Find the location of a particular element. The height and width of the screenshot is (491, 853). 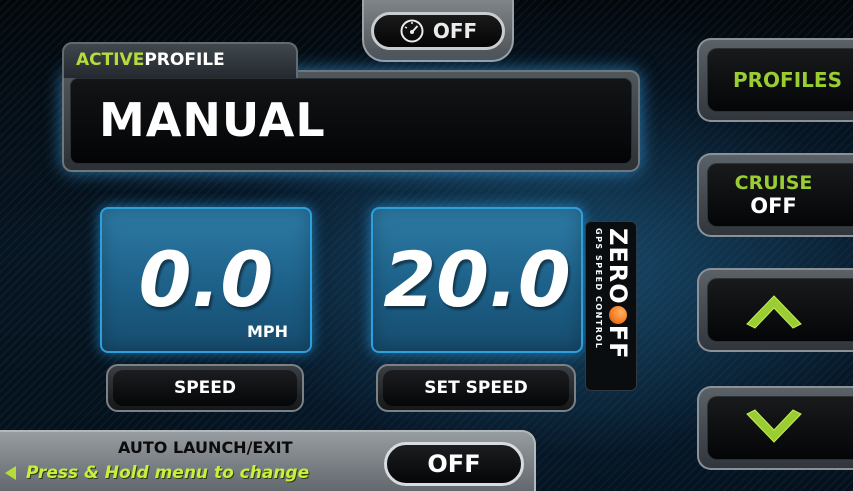

chevron-up-icon is located at coordinates (773, 312).